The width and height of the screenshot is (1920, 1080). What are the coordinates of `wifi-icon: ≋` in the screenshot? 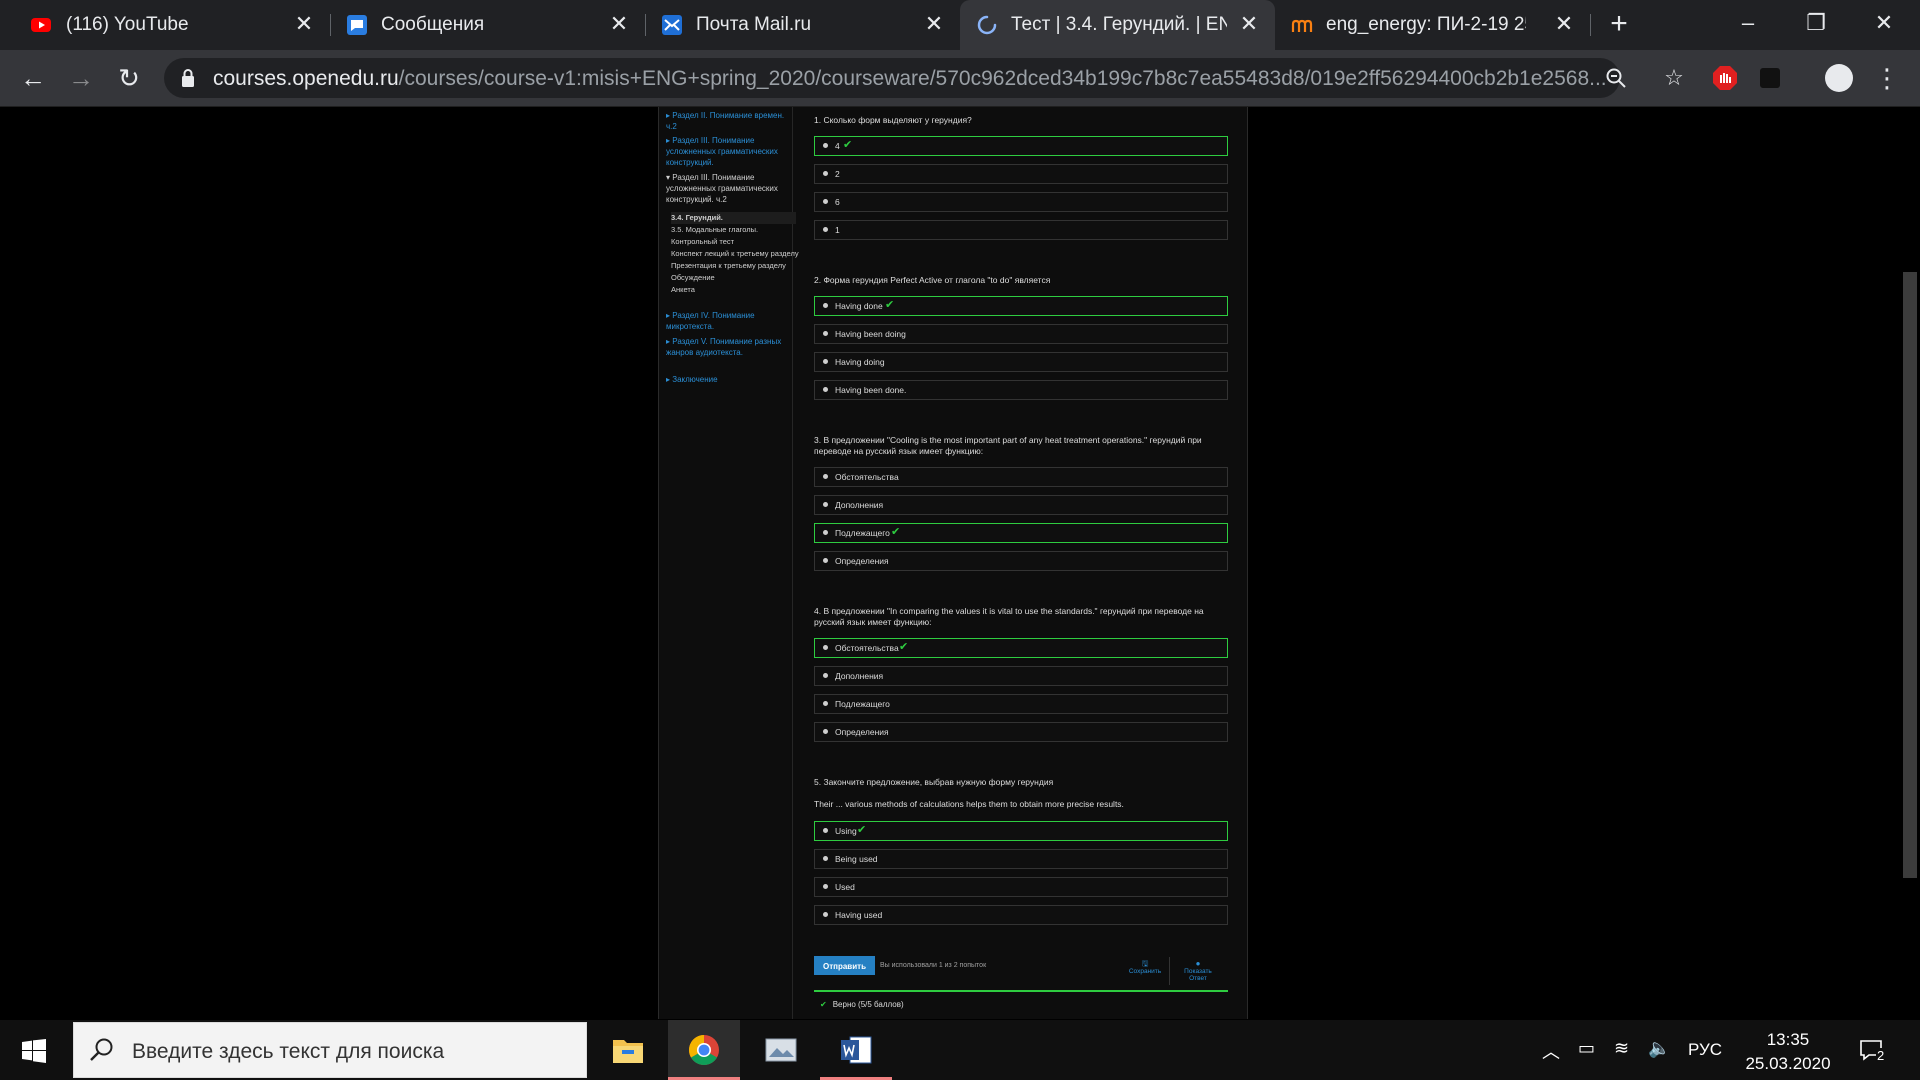 It's located at (1621, 1048).